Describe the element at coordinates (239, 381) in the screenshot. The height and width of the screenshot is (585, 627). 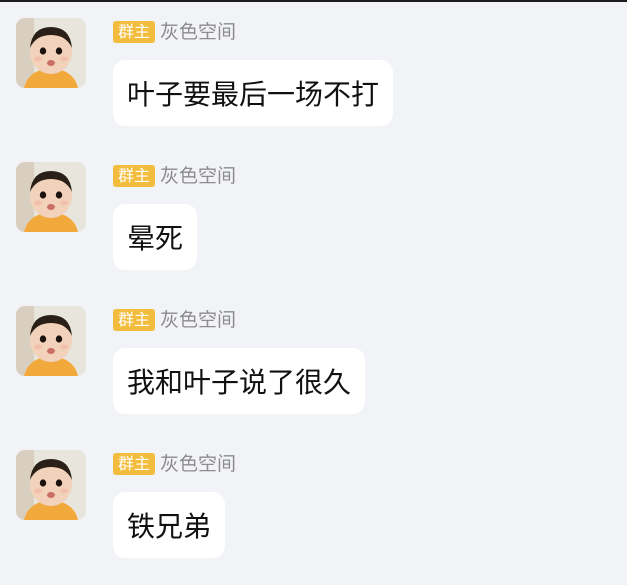
I see `message-bubble: 我和叶子说了很久` at that location.